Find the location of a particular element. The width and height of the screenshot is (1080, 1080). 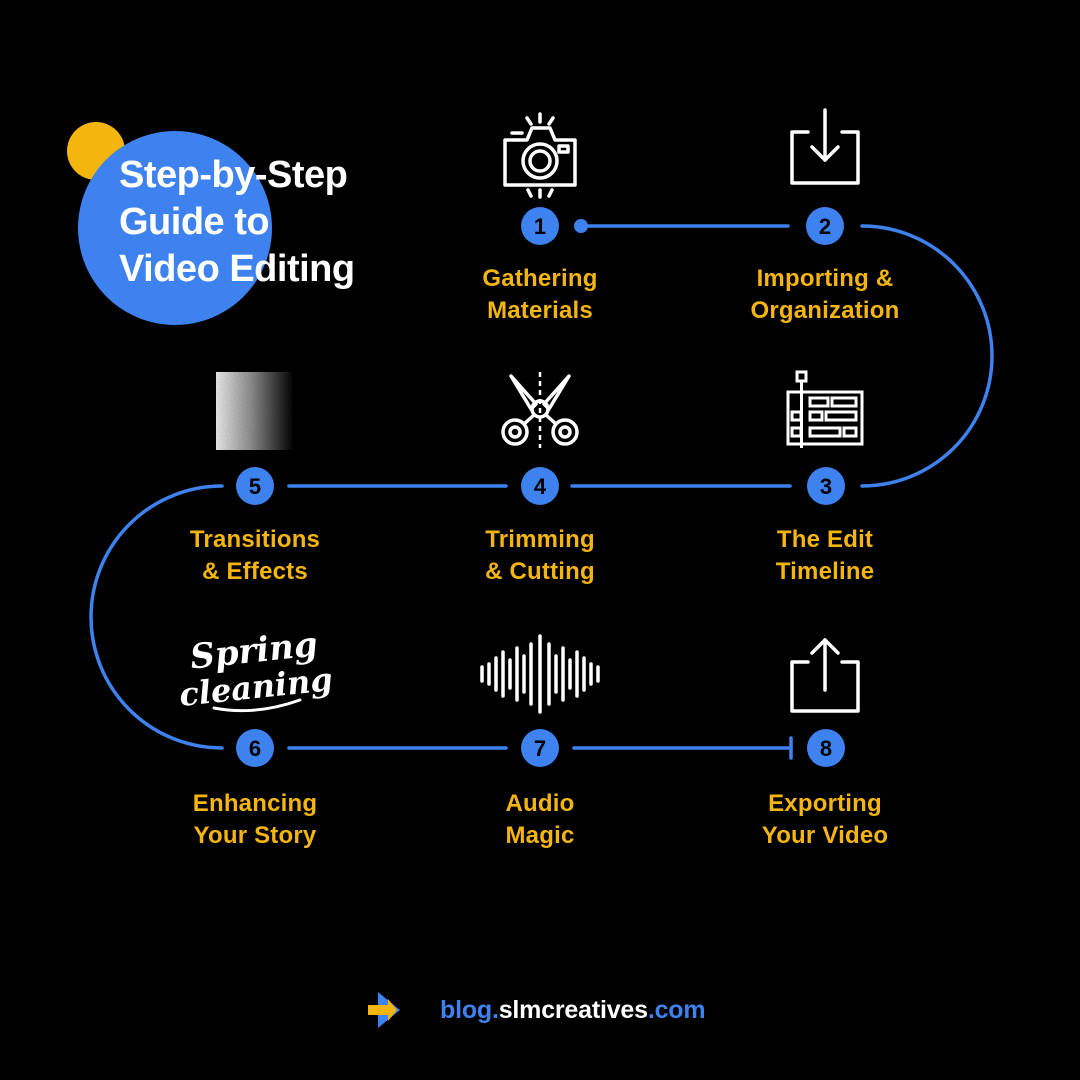

step-label-line: Enhancing is located at coordinates (255, 803).